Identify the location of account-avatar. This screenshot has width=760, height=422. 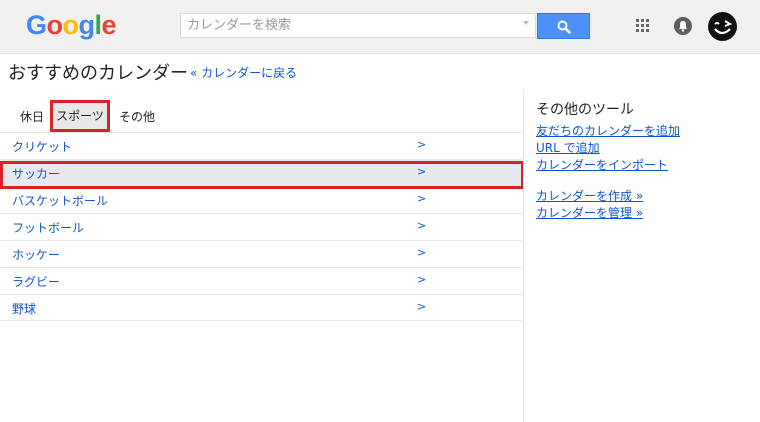
(722, 26).